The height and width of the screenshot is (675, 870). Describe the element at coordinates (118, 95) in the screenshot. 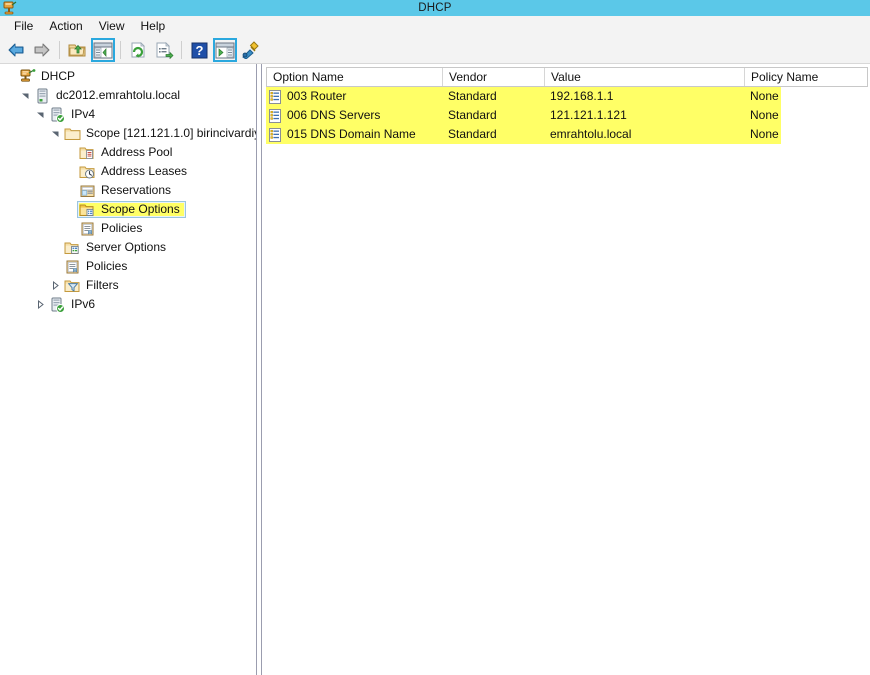

I see `tree-item-label: dc2012.emrahtolu.local` at that location.